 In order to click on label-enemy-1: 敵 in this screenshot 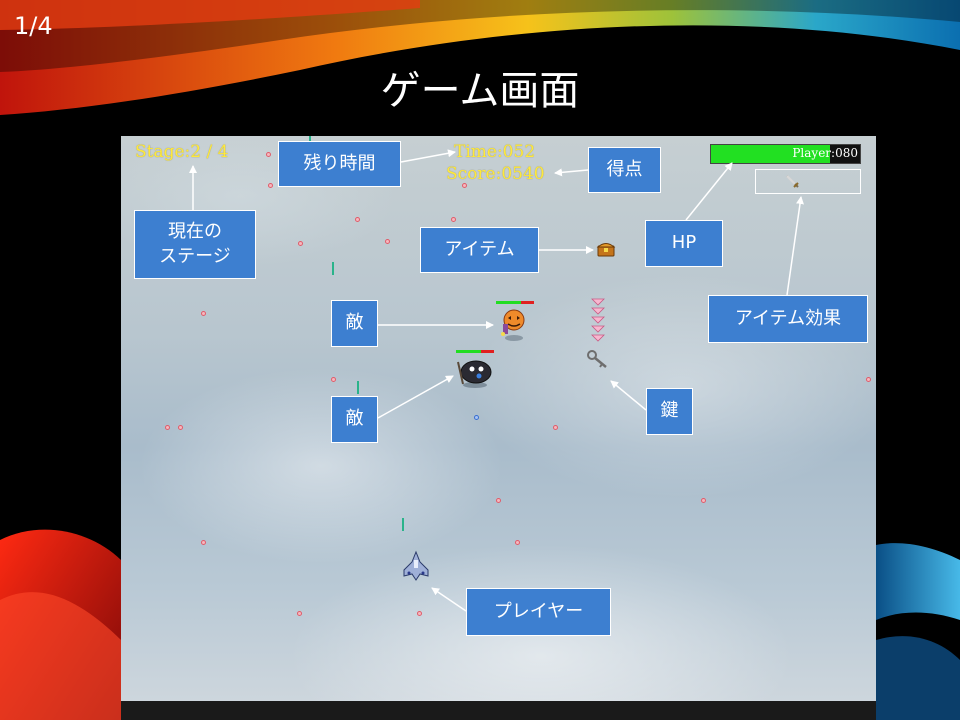, I will do `click(354, 323)`.